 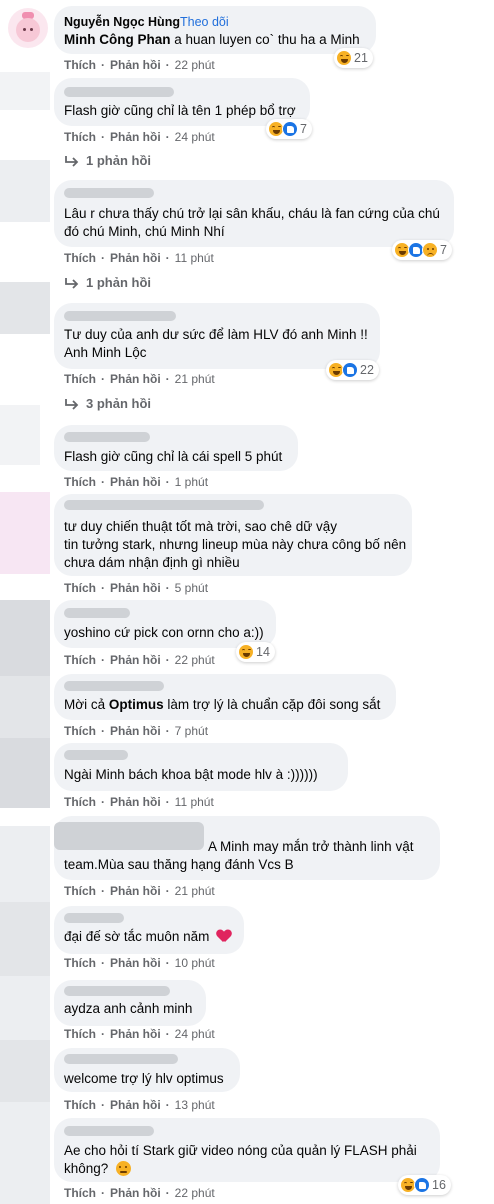 I want to click on comment-body: không?, so click(x=86, y=1168).